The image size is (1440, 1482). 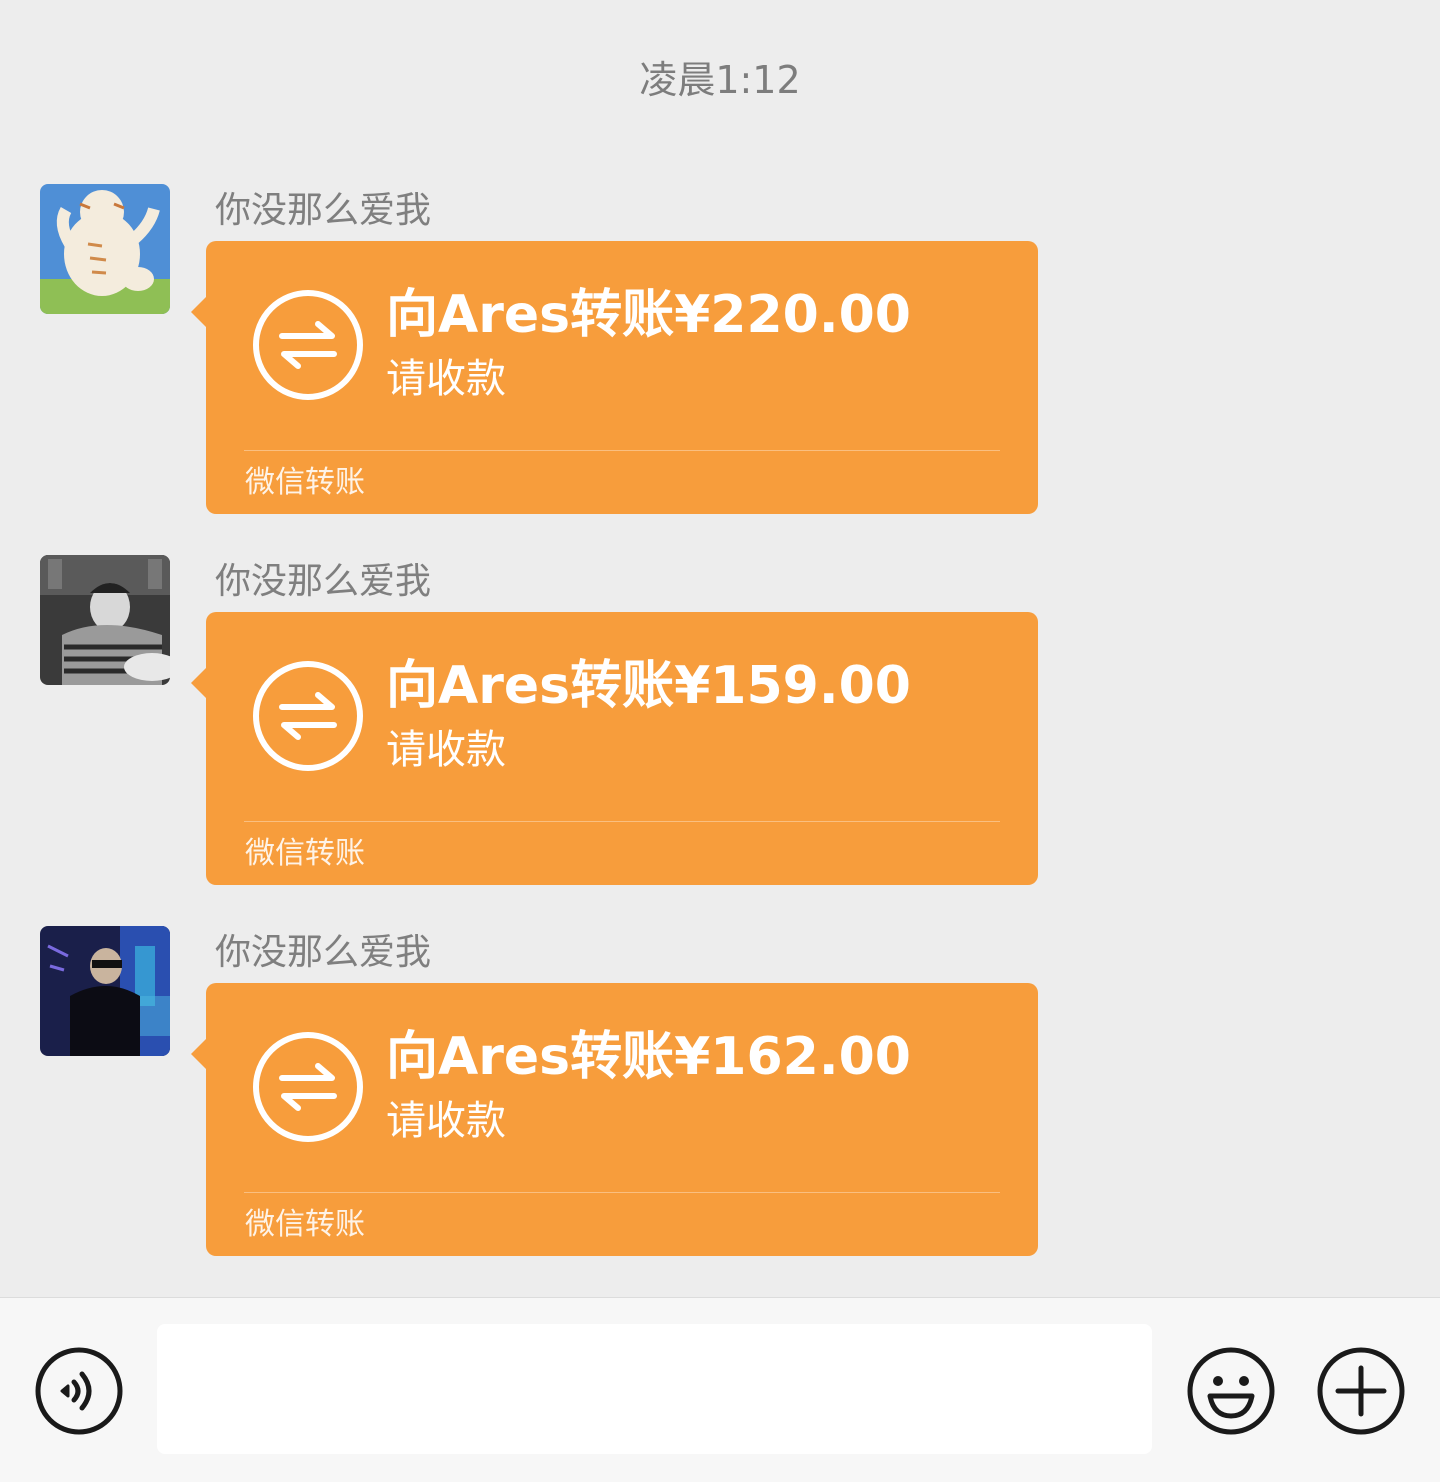 I want to click on transfer-card: 向Ares转账¥159.00 请收款 微信转账, so click(x=614, y=748).